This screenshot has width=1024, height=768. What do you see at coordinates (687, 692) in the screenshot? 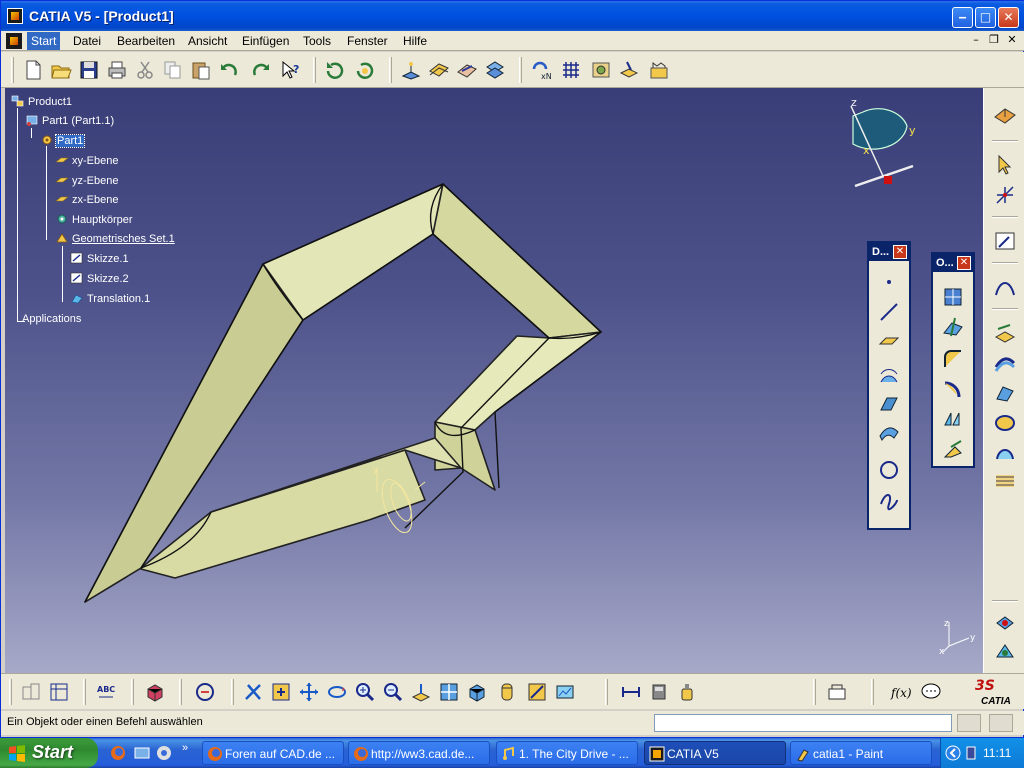
I see `measure-inertia-icon` at bounding box center [687, 692].